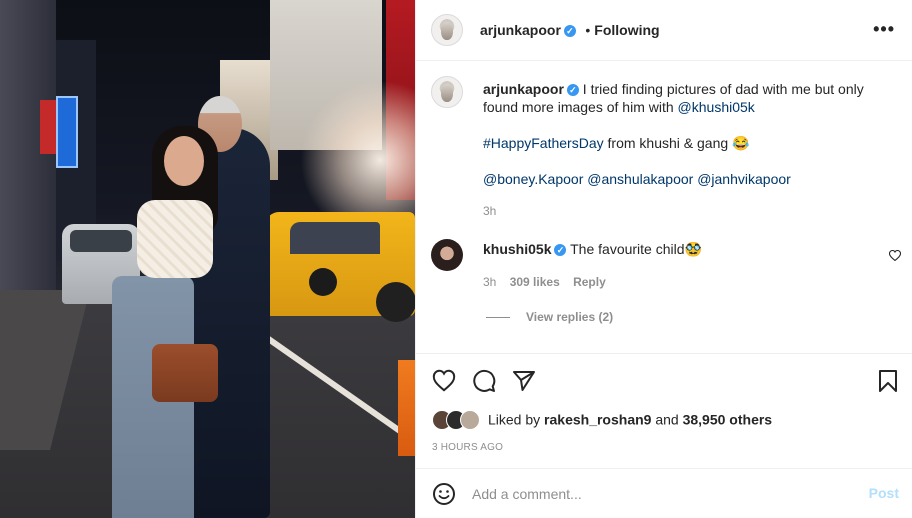 This screenshot has width=912, height=518. What do you see at coordinates (48, 127) in the screenshot?
I see `red-sign` at bounding box center [48, 127].